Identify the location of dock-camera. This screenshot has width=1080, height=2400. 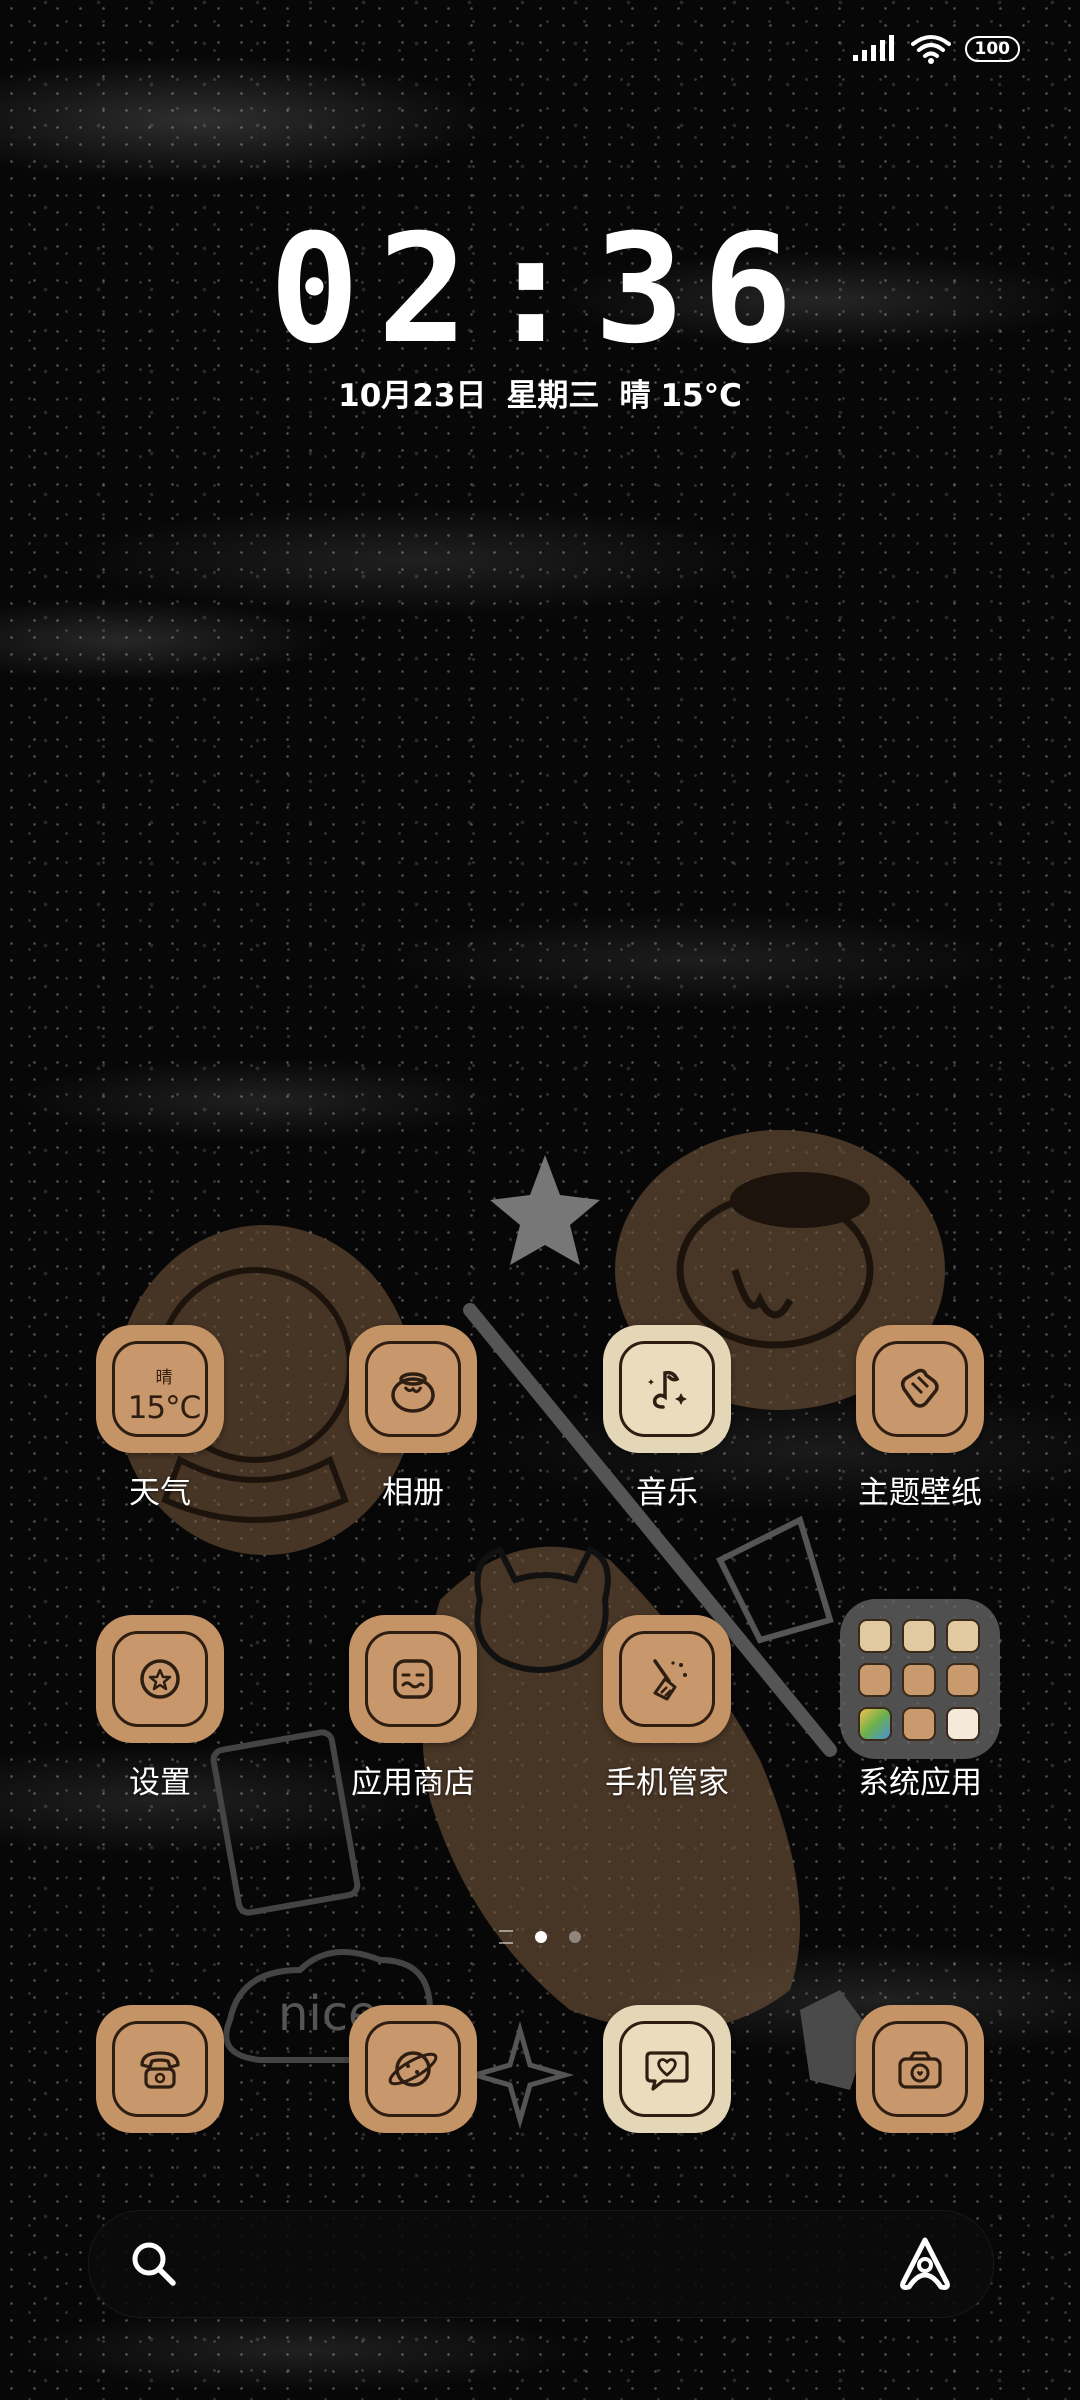
(920, 2069).